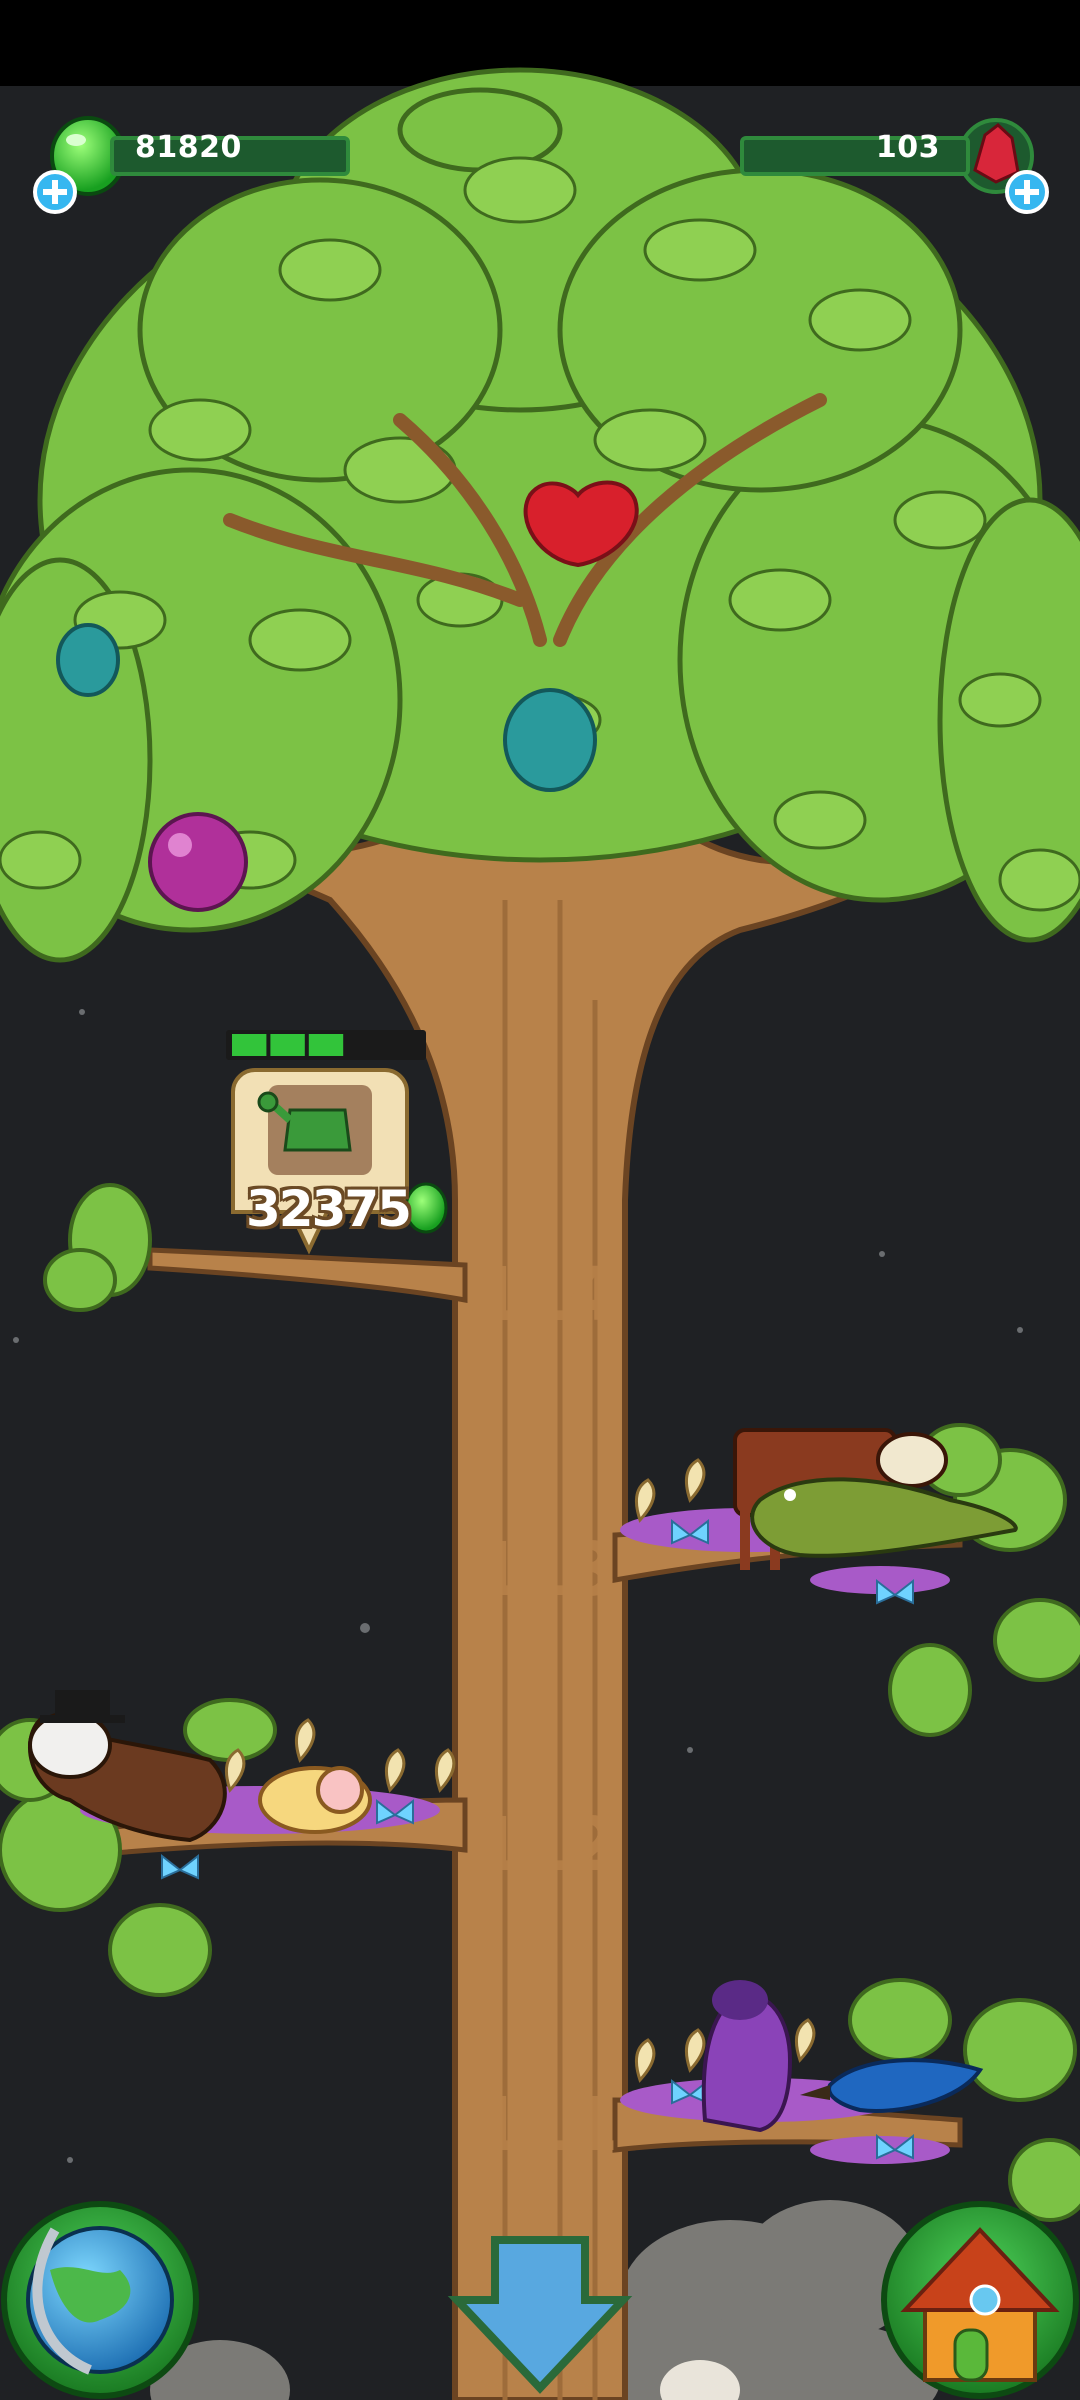 The width and height of the screenshot is (1080, 2400). I want to click on floor-111-animals, so click(810, 2065).